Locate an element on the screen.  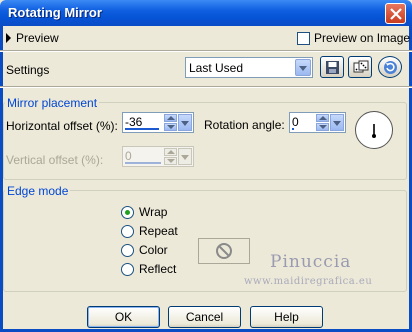
edge-mode-legend: Edge mode is located at coordinates (38, 191).